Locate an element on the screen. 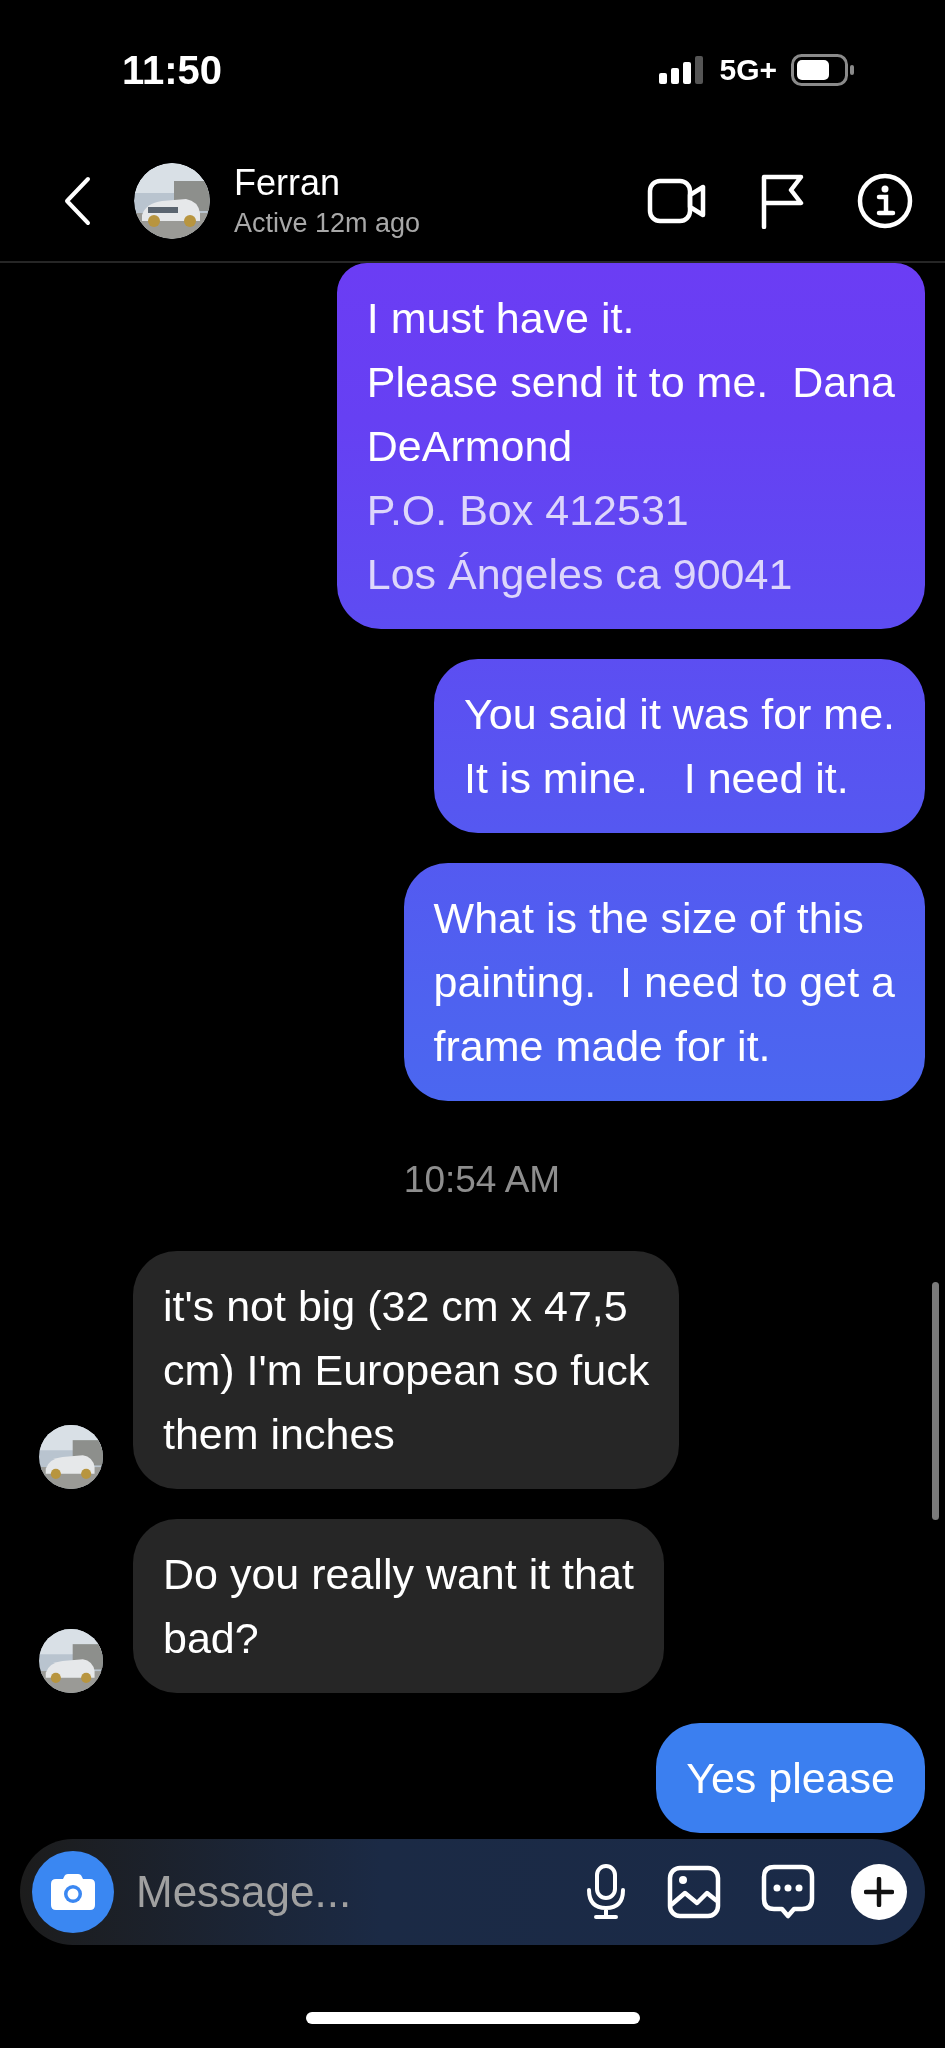  chevron-left-icon is located at coordinates (77, 200).